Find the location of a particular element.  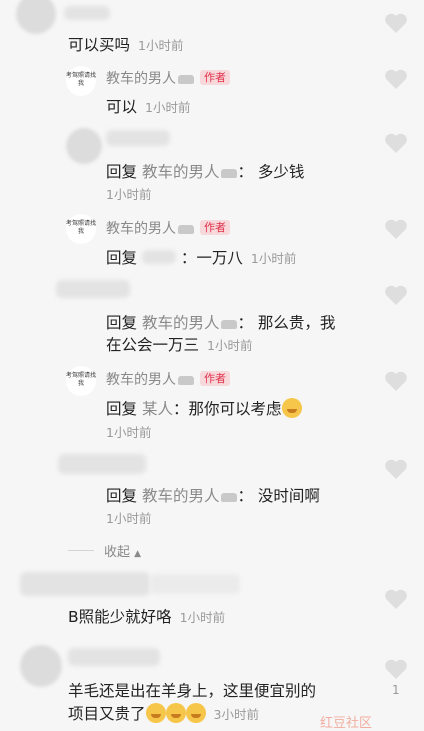

comment-body: 没时间啊 is located at coordinates (288, 496).